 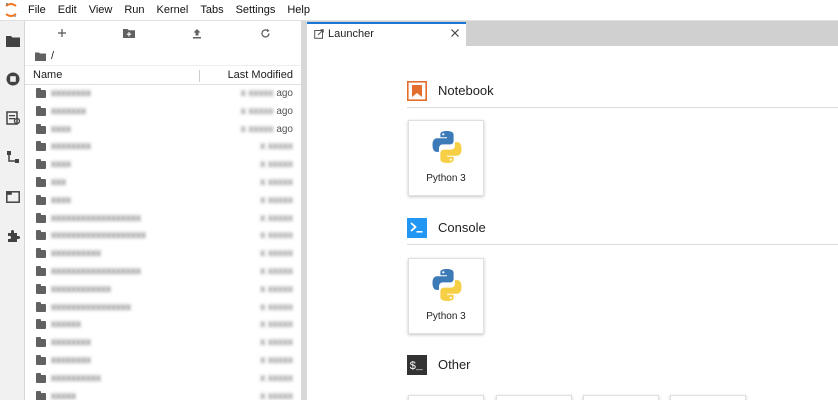 I want to click on section-title-notebook: Notebook, so click(x=466, y=90).